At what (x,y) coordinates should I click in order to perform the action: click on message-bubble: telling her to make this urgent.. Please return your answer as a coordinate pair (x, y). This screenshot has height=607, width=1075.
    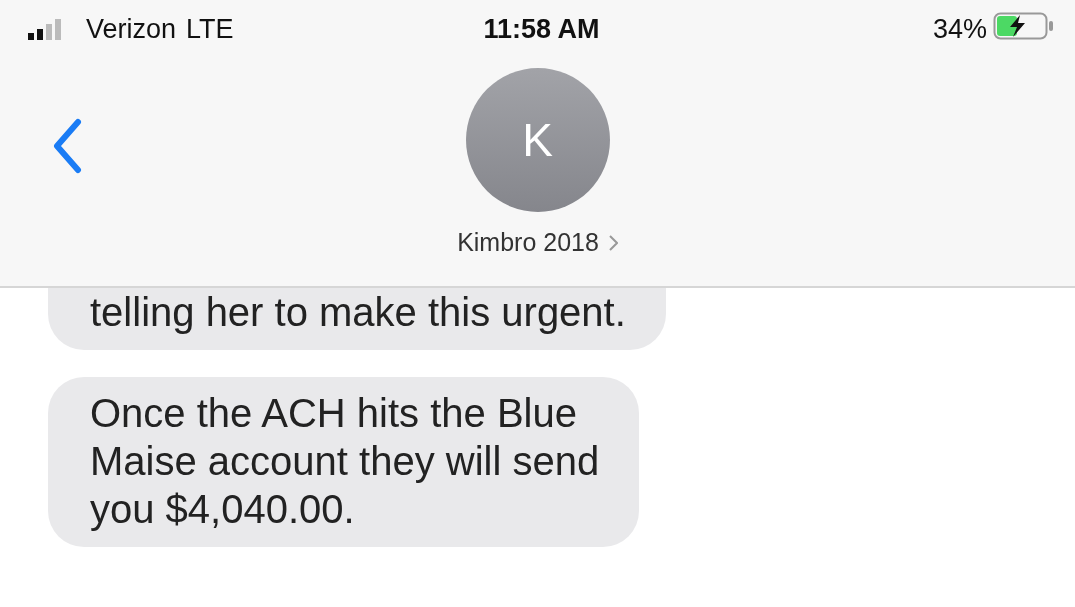
    Looking at the image, I should click on (357, 319).